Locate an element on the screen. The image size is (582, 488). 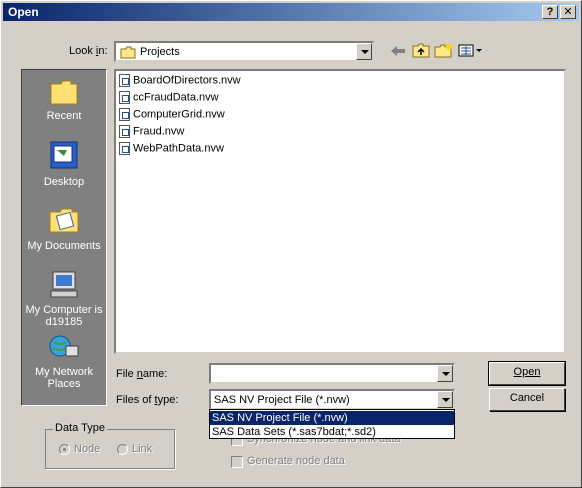
link-radio is located at coordinates (122, 449).